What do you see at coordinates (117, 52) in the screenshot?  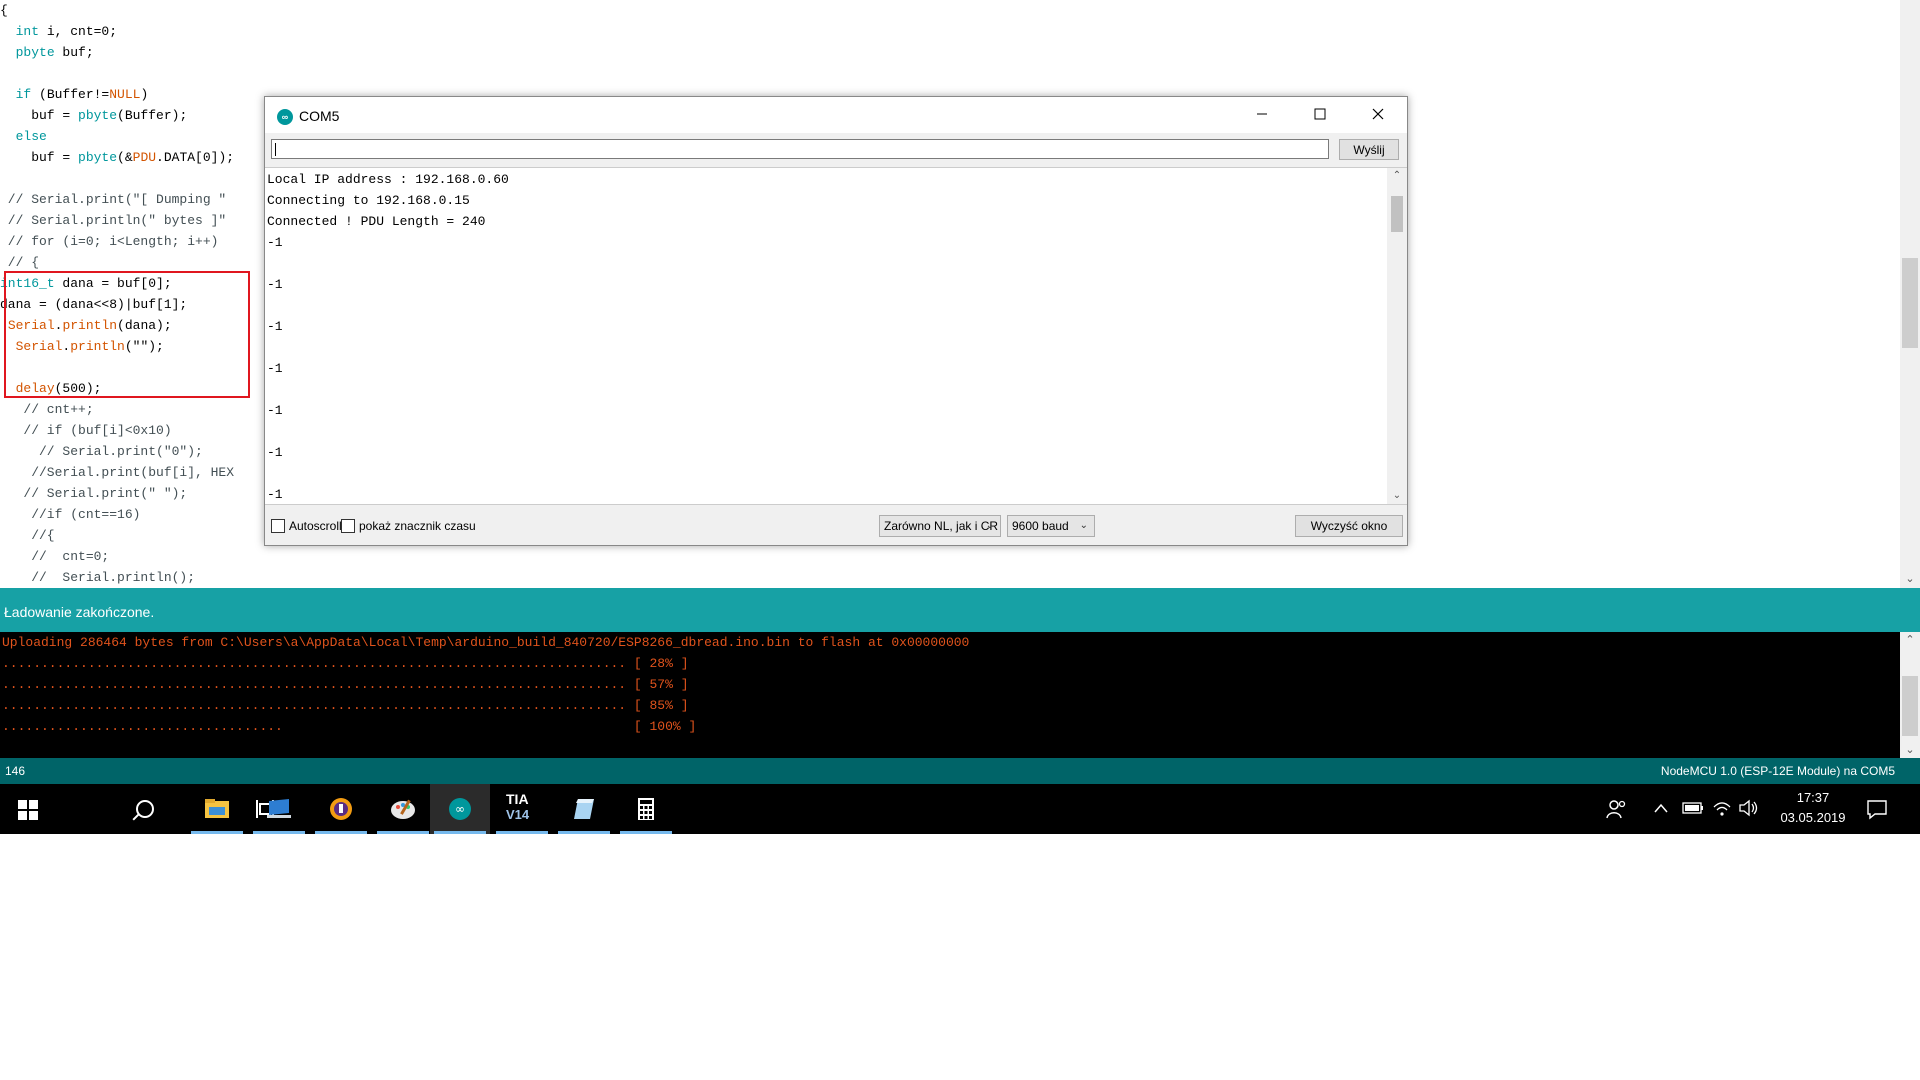 I see `code-line: pbyte buf;` at bounding box center [117, 52].